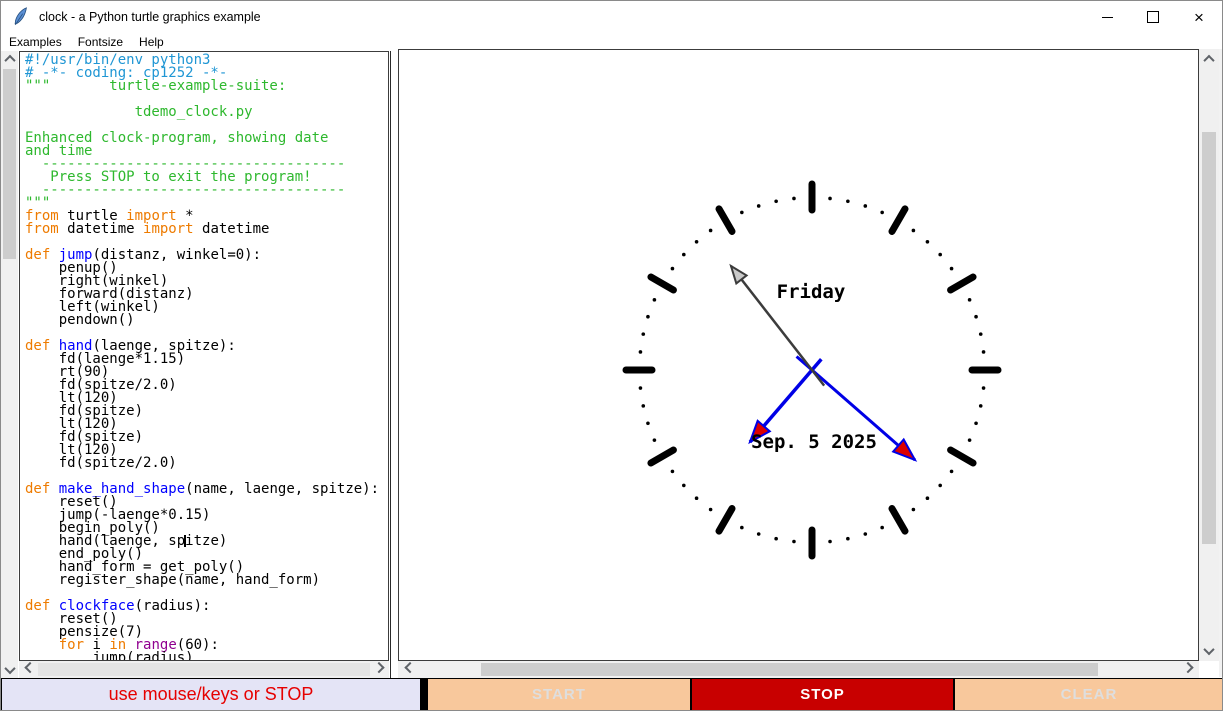  I want to click on stop-button: STOP, so click(822, 694).